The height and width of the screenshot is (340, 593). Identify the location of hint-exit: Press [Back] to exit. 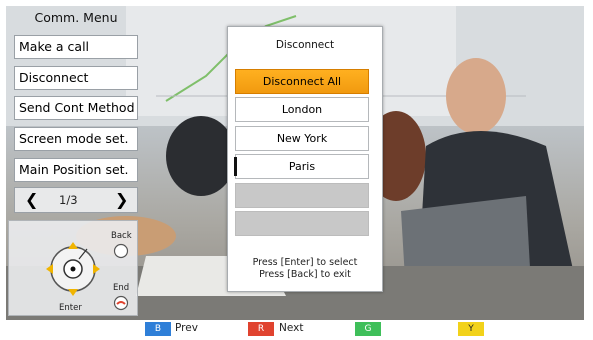
(305, 274).